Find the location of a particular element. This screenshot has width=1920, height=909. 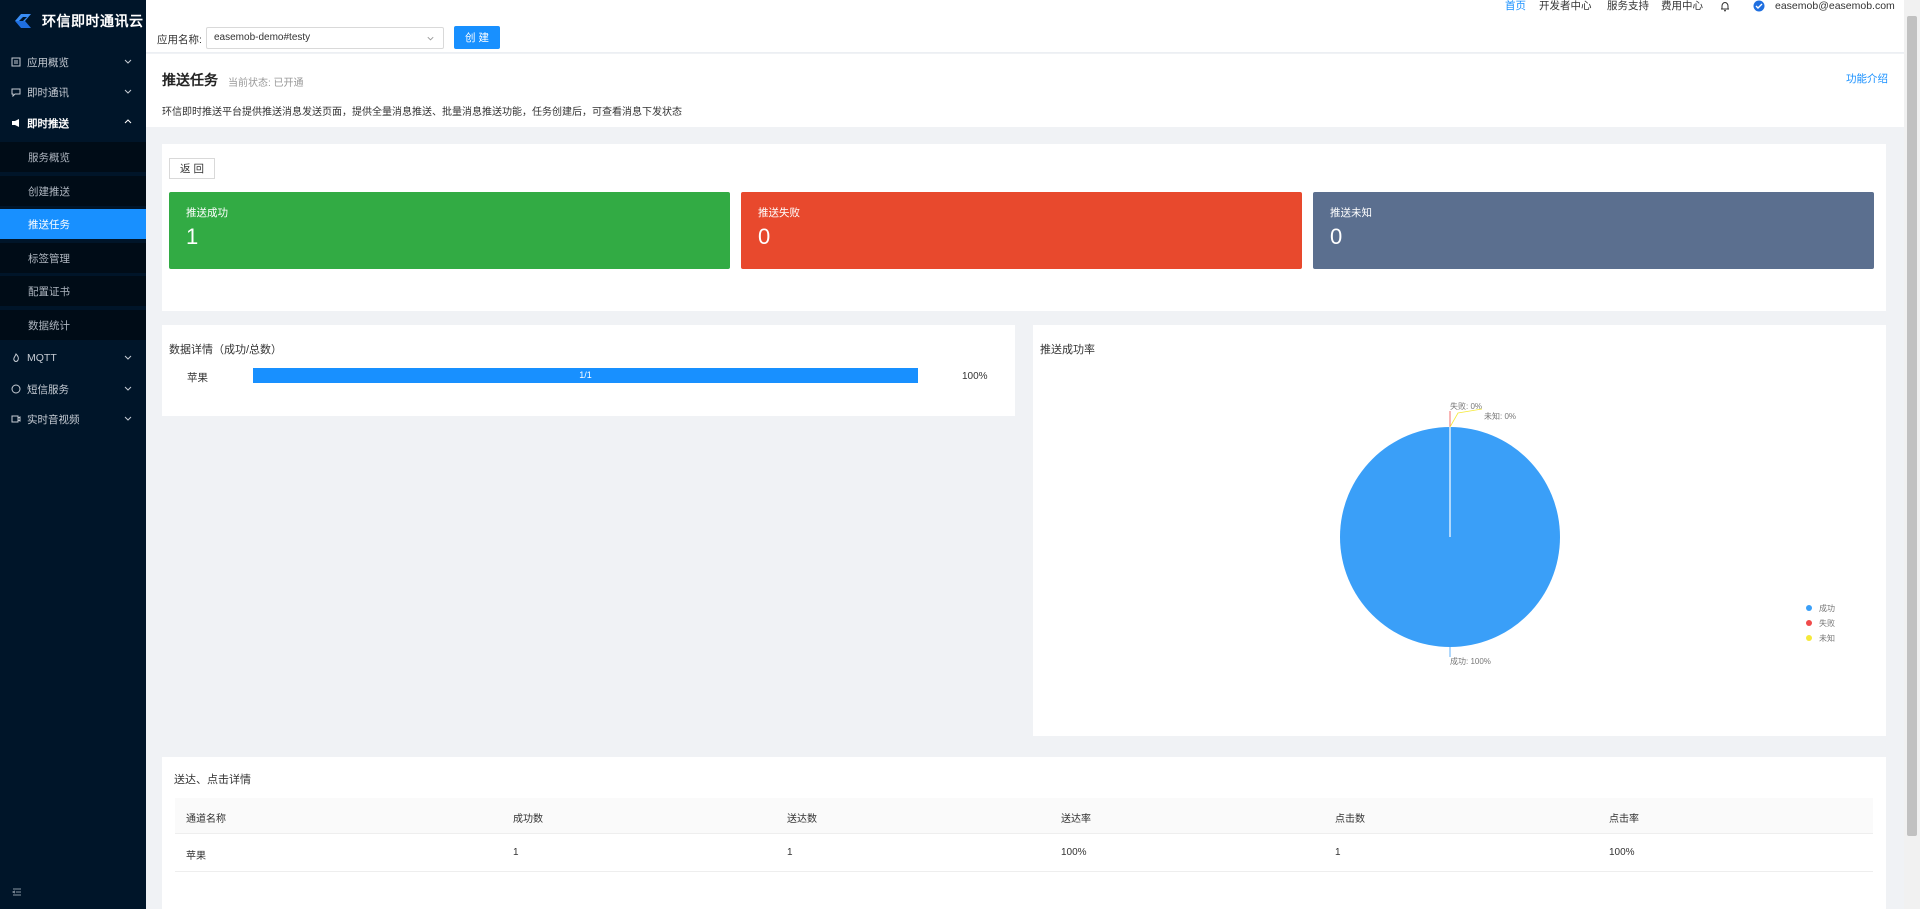

video-icon is located at coordinates (16, 419).